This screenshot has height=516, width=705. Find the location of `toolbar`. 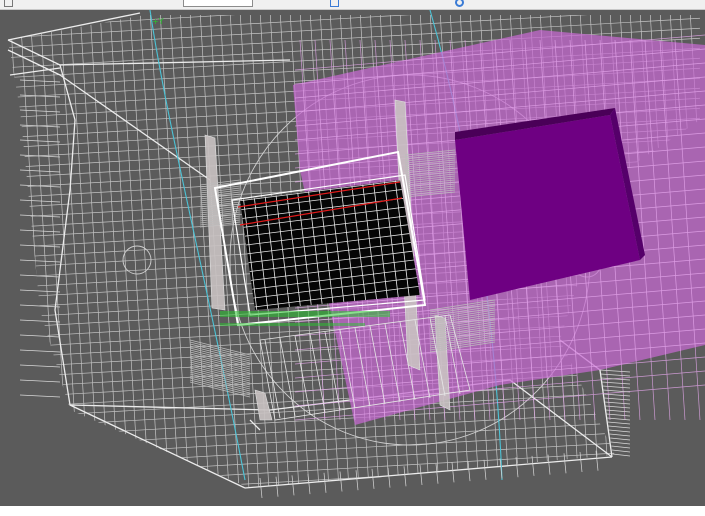

toolbar is located at coordinates (352, 5).